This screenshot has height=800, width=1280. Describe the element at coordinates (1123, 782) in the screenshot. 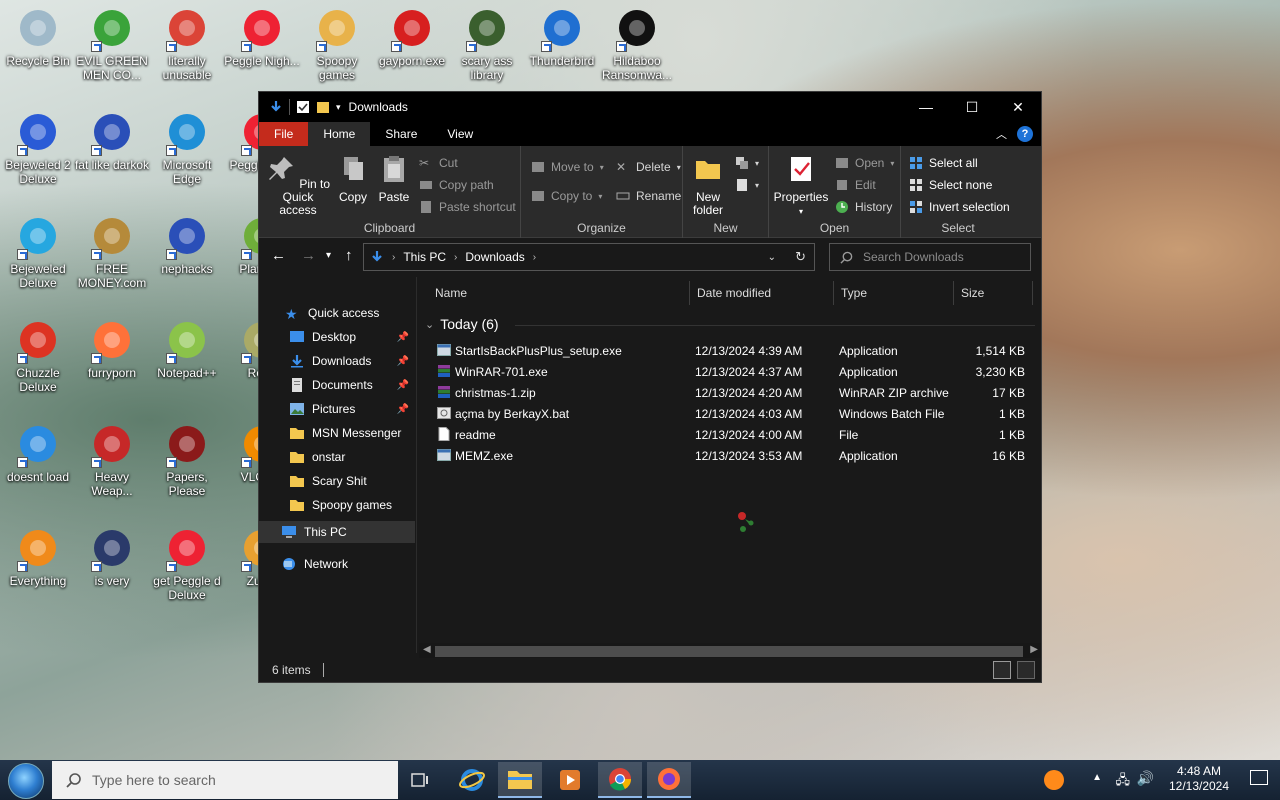

I see `network-tray-icon: 🖧` at that location.